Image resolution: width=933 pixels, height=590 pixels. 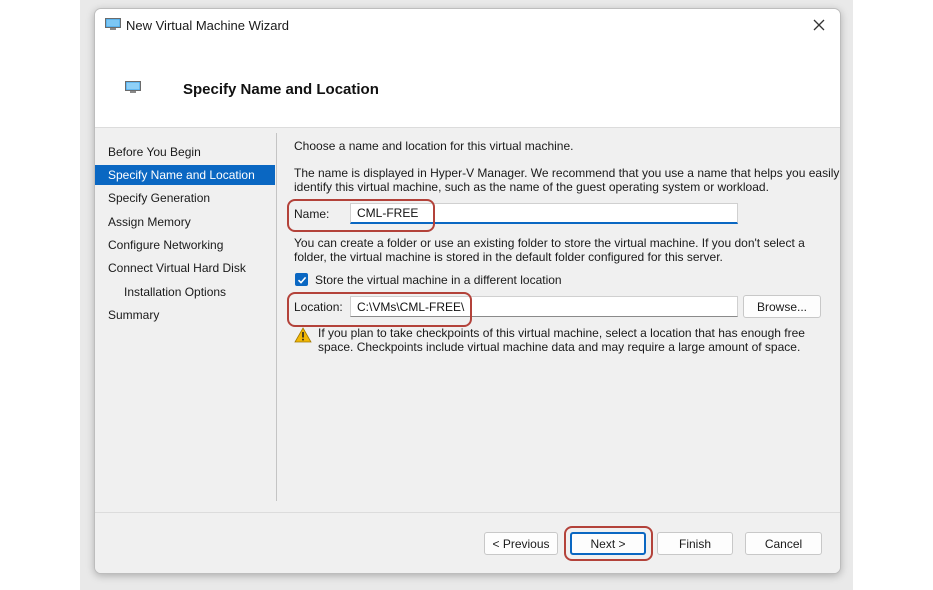 I want to click on warning-icon, so click(x=303, y=335).